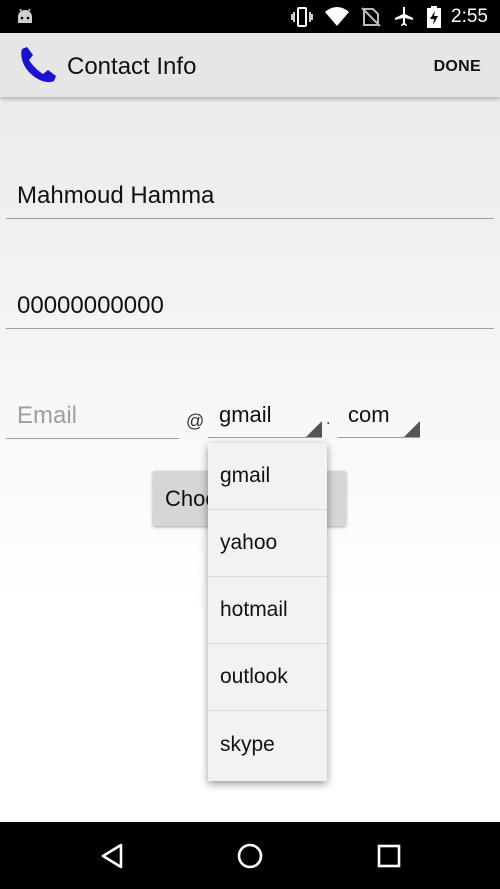 Image resolution: width=500 pixels, height=889 pixels. Describe the element at coordinates (267, 744) in the screenshot. I see `dropdown-option-skype: skype` at that location.